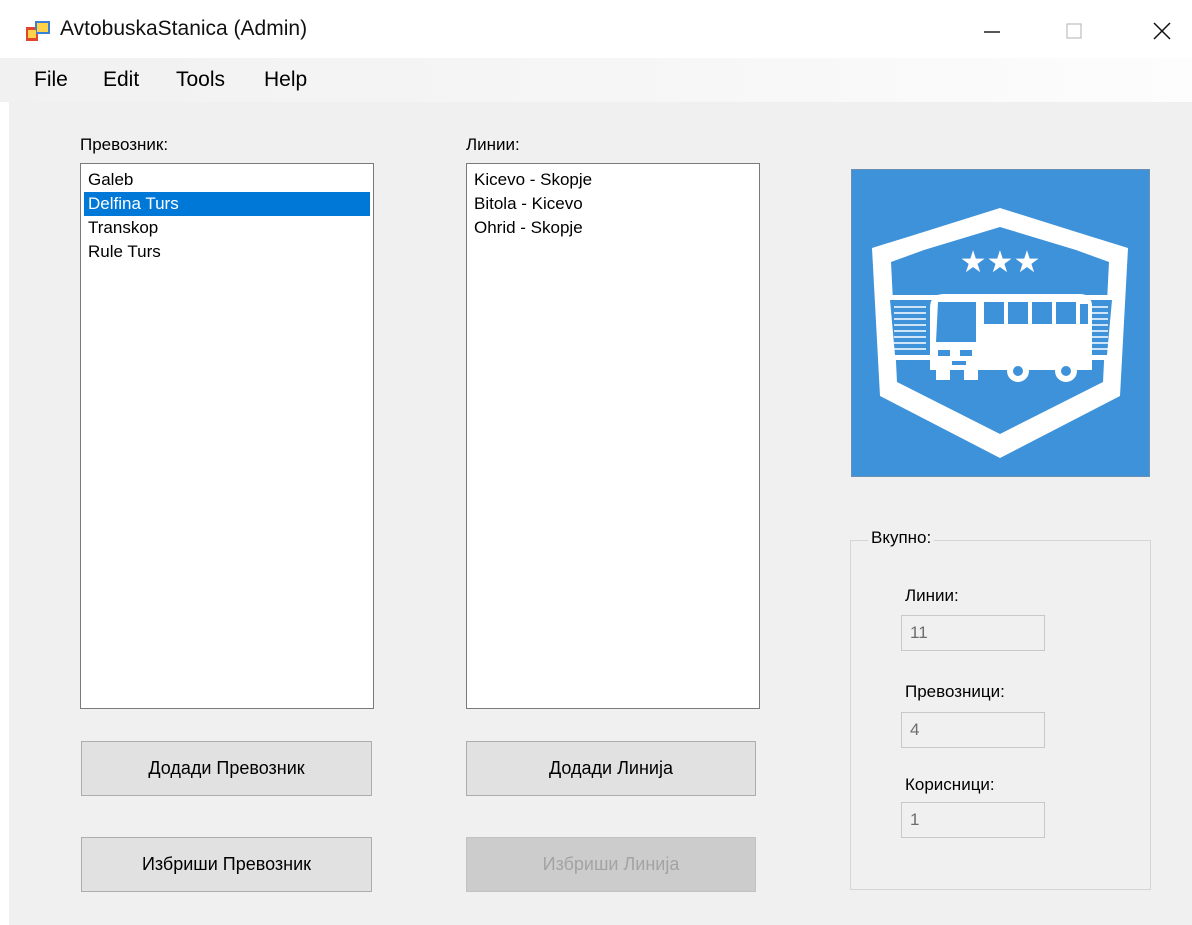 This screenshot has width=1192, height=925. What do you see at coordinates (955, 691) in the screenshot?
I see `total-carriers-label: Превозници:` at bounding box center [955, 691].